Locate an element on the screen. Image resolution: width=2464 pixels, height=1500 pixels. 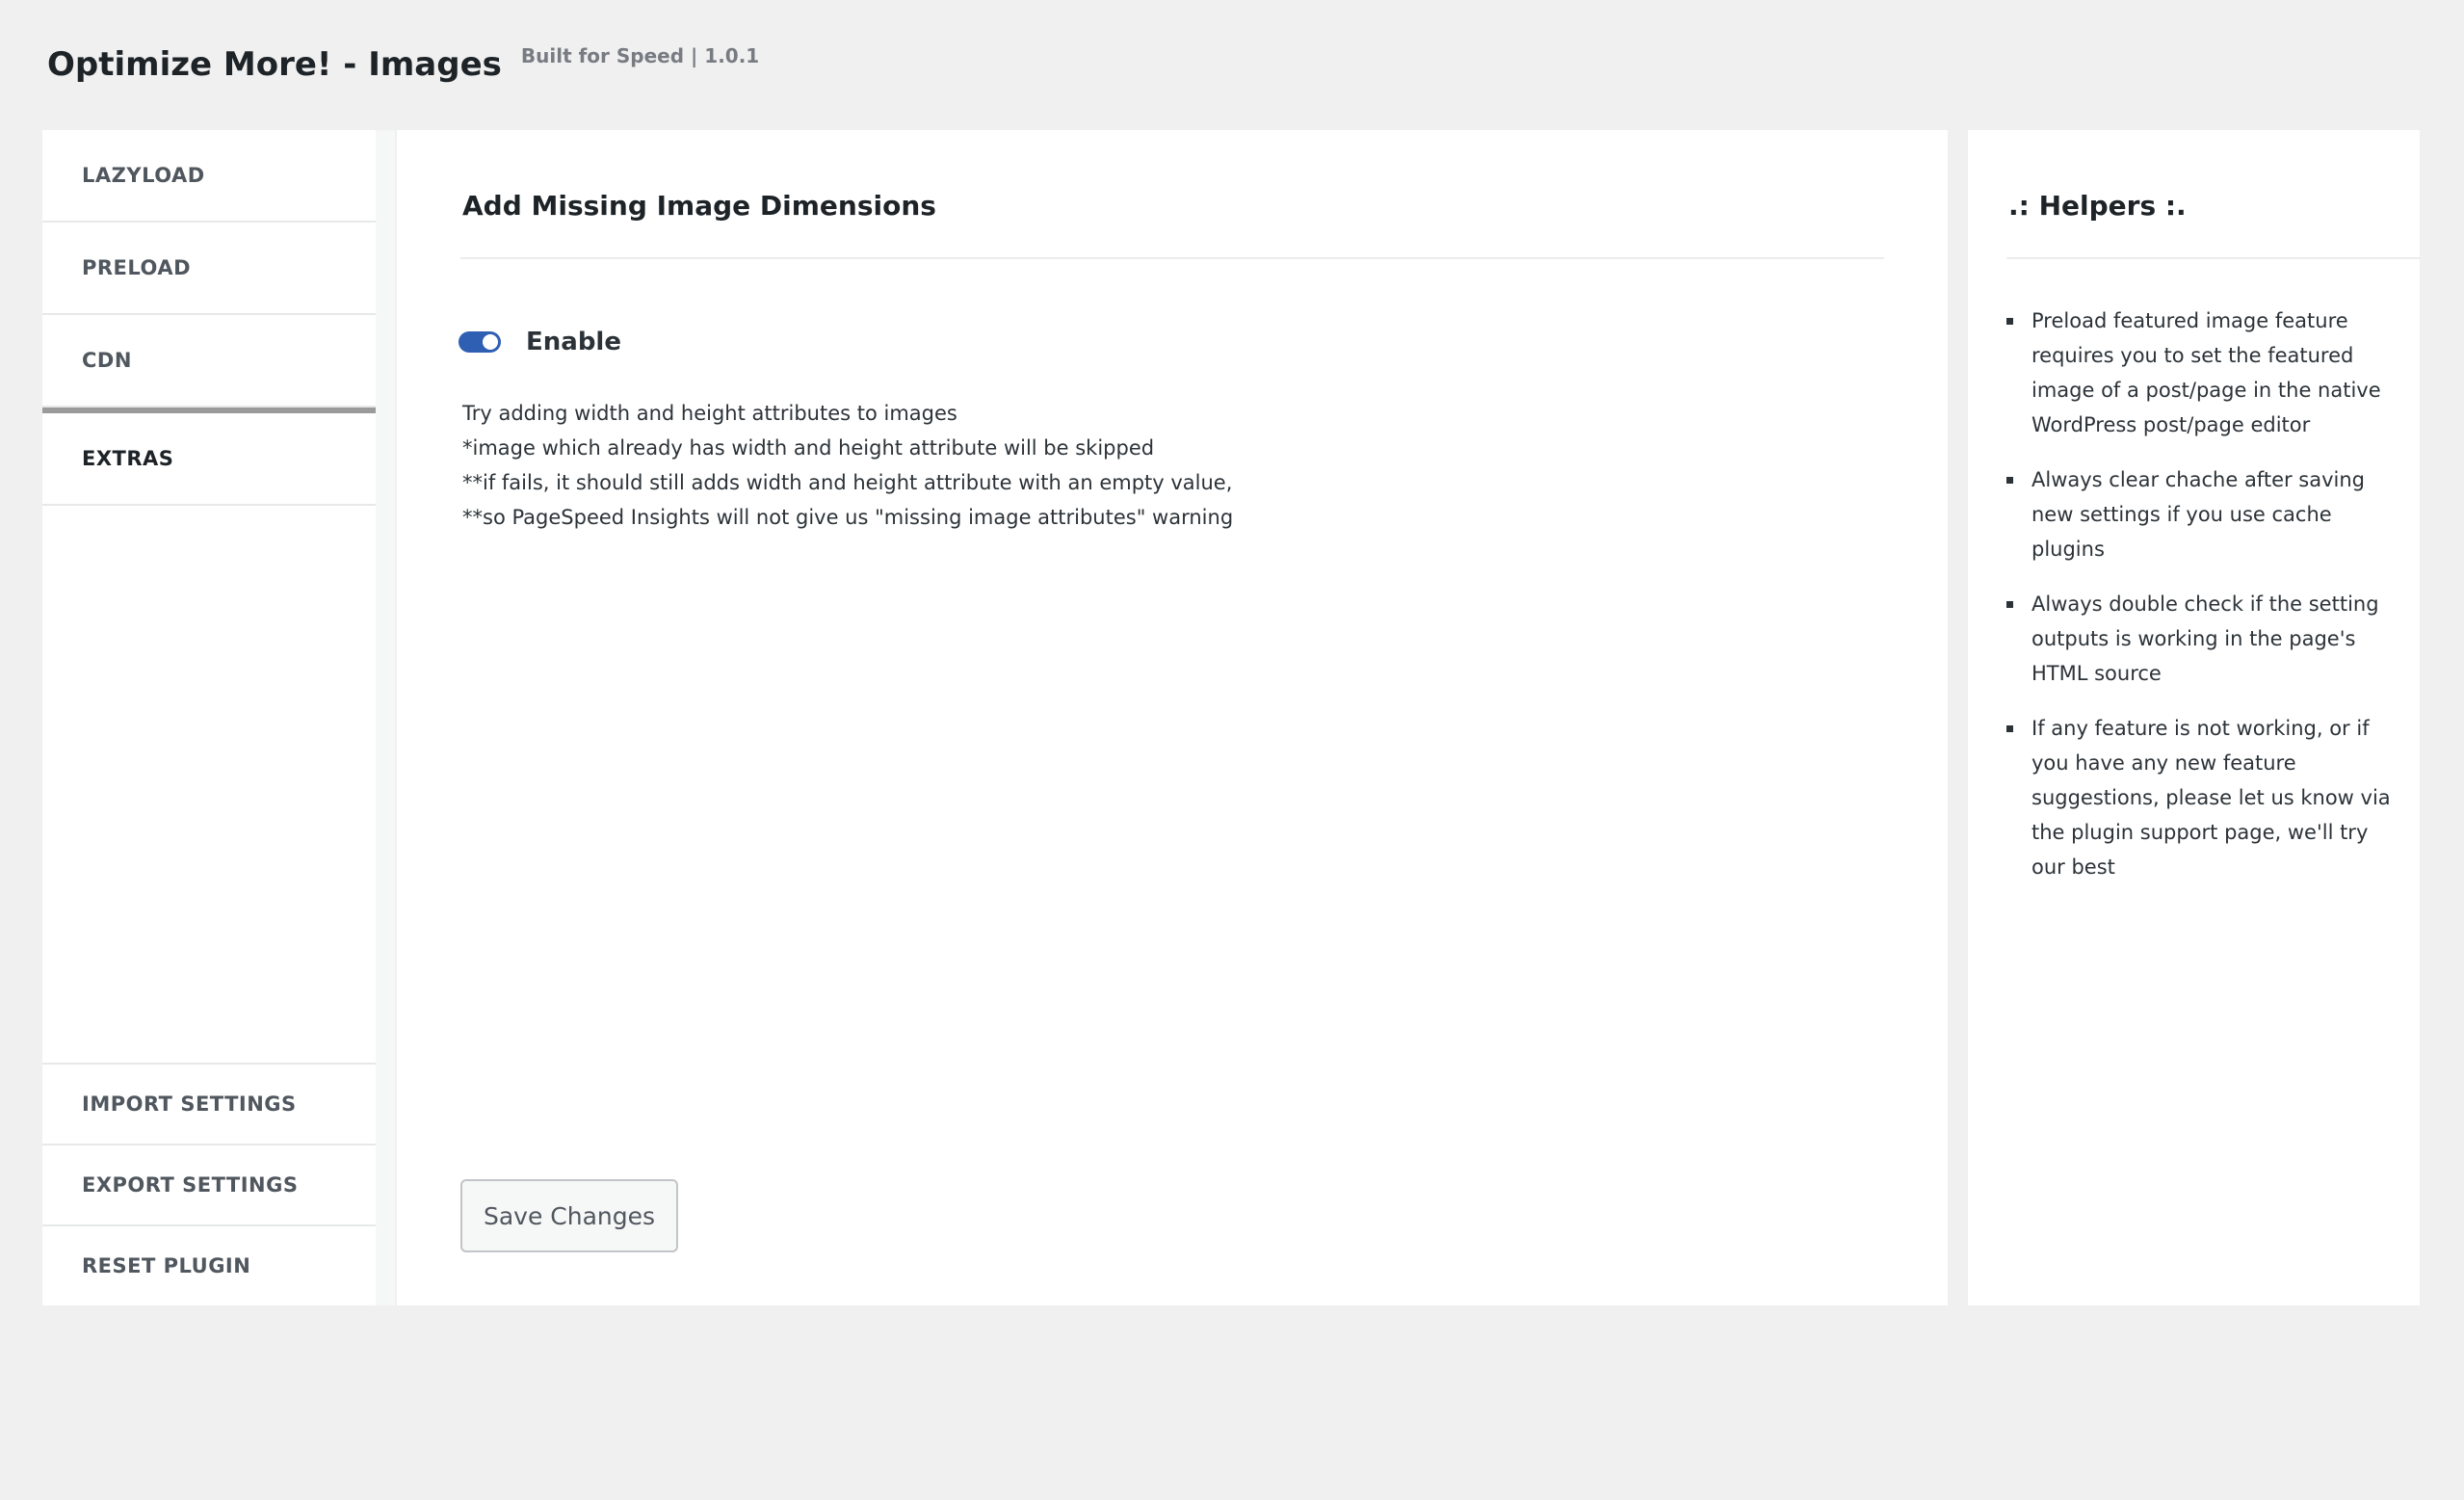
save-button: Save Changes is located at coordinates (569, 1215).